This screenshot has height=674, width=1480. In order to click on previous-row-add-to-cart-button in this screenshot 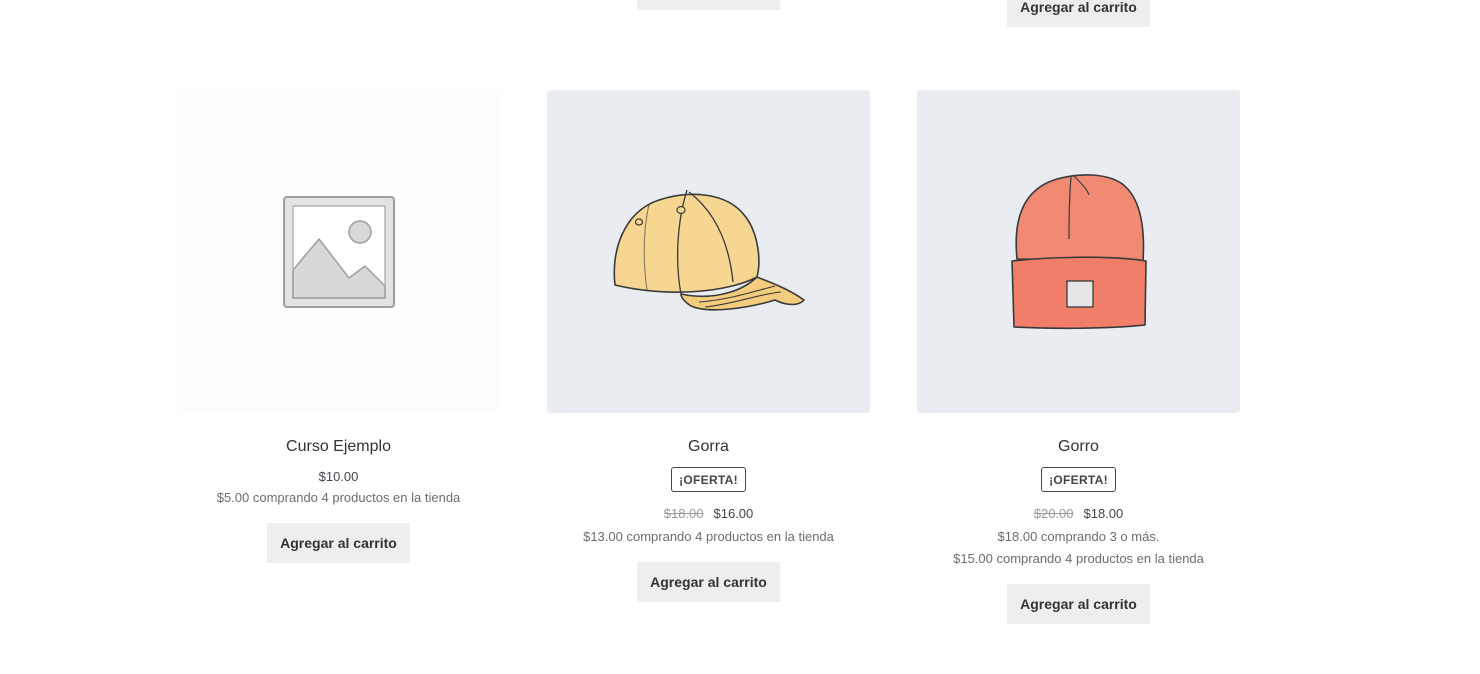, I will do `click(708, 5)`.